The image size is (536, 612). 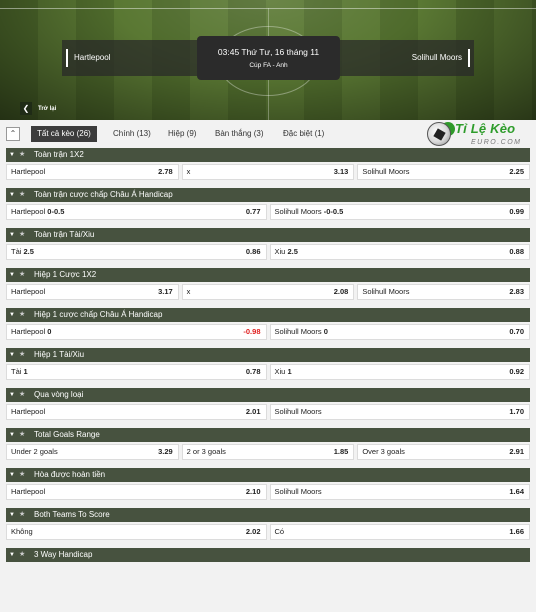 I want to click on tab-special: Đặc biệt (1), so click(x=303, y=134).